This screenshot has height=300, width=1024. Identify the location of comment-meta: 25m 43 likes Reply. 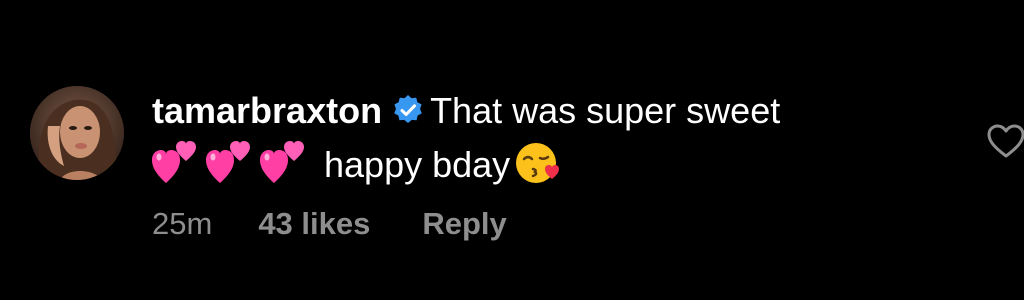
(329, 224).